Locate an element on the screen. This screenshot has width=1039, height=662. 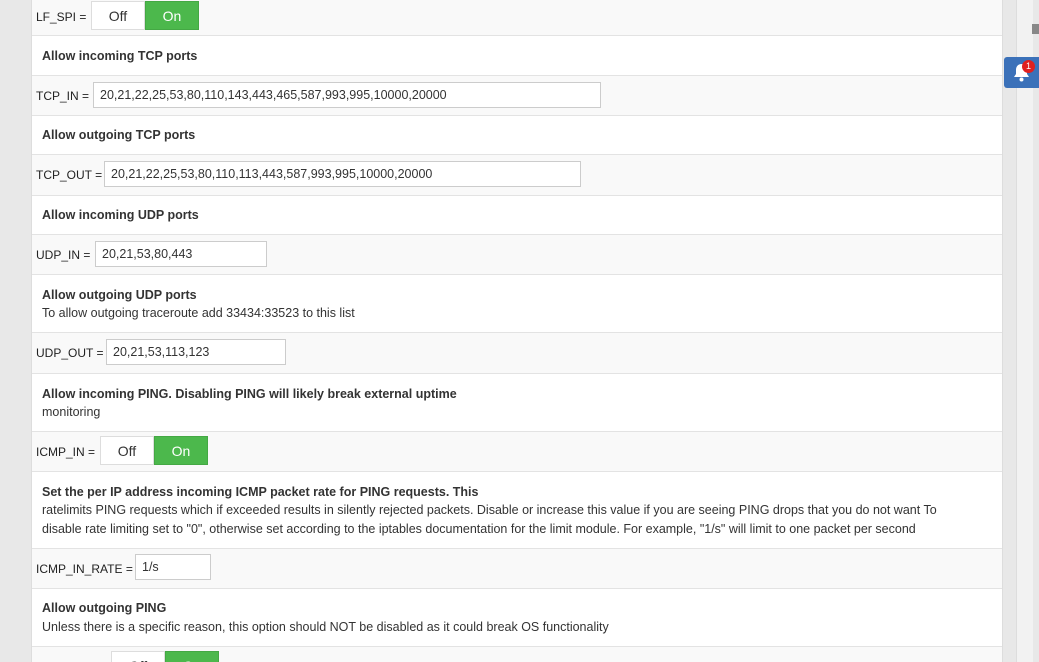
udp-in-title: Allow incoming UDP ports is located at coordinates (120, 215).